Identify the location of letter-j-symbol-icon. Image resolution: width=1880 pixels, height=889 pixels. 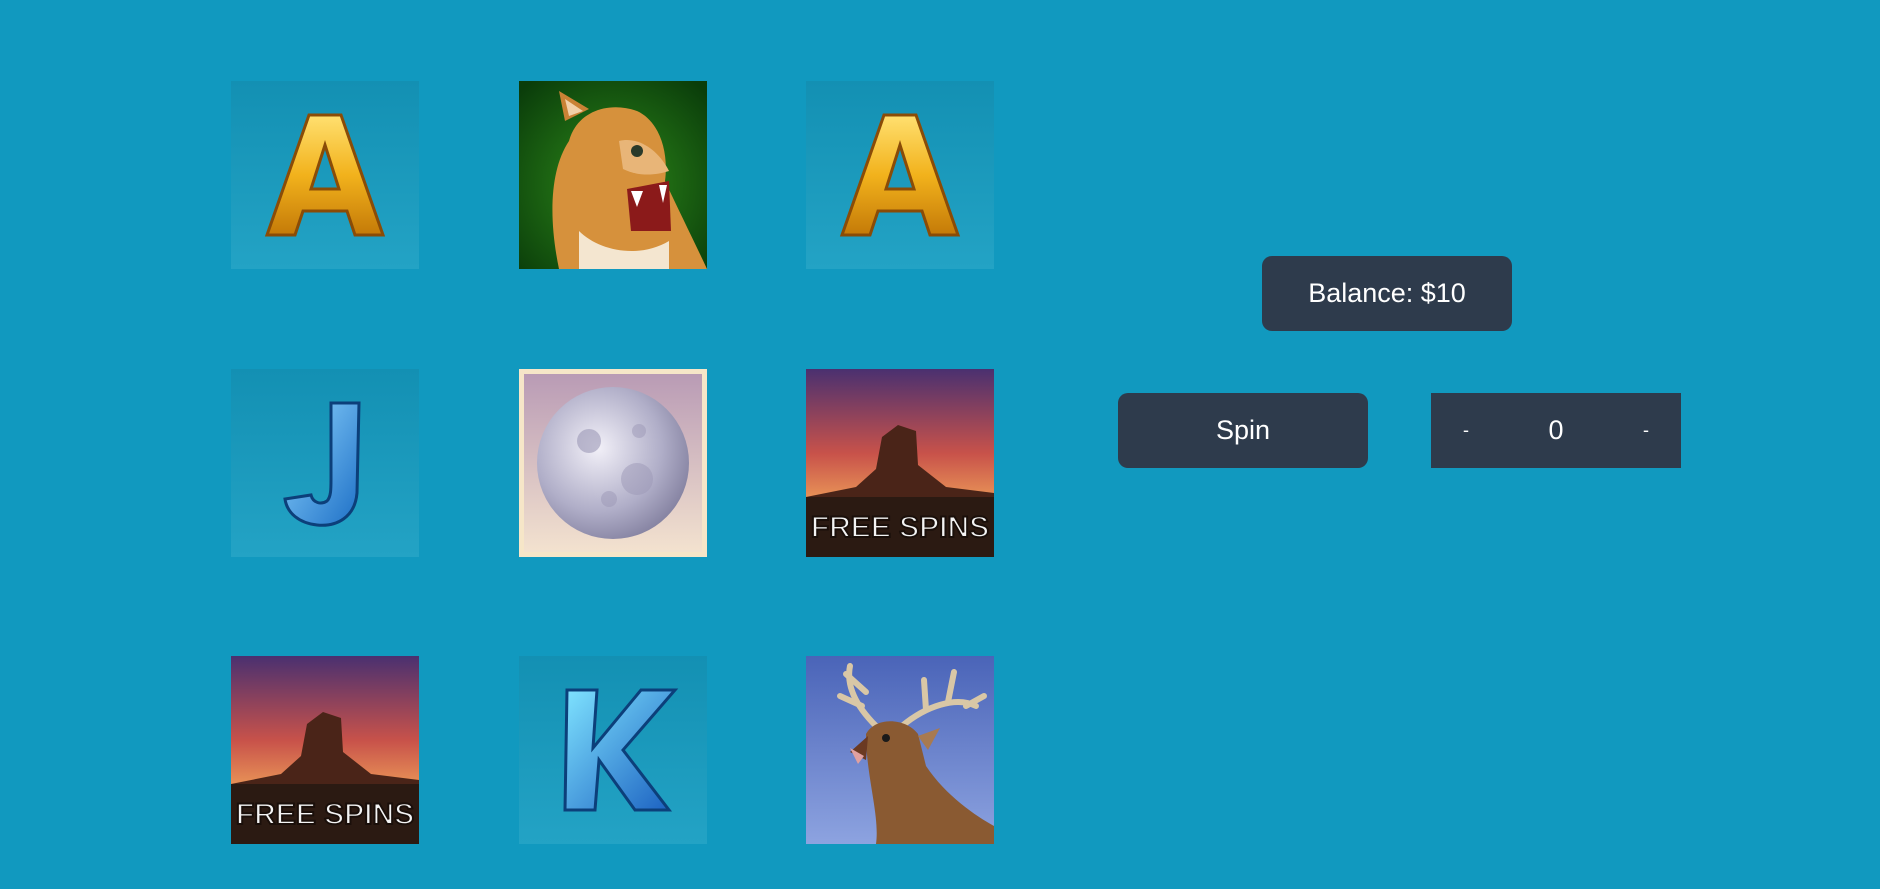
(325, 463).